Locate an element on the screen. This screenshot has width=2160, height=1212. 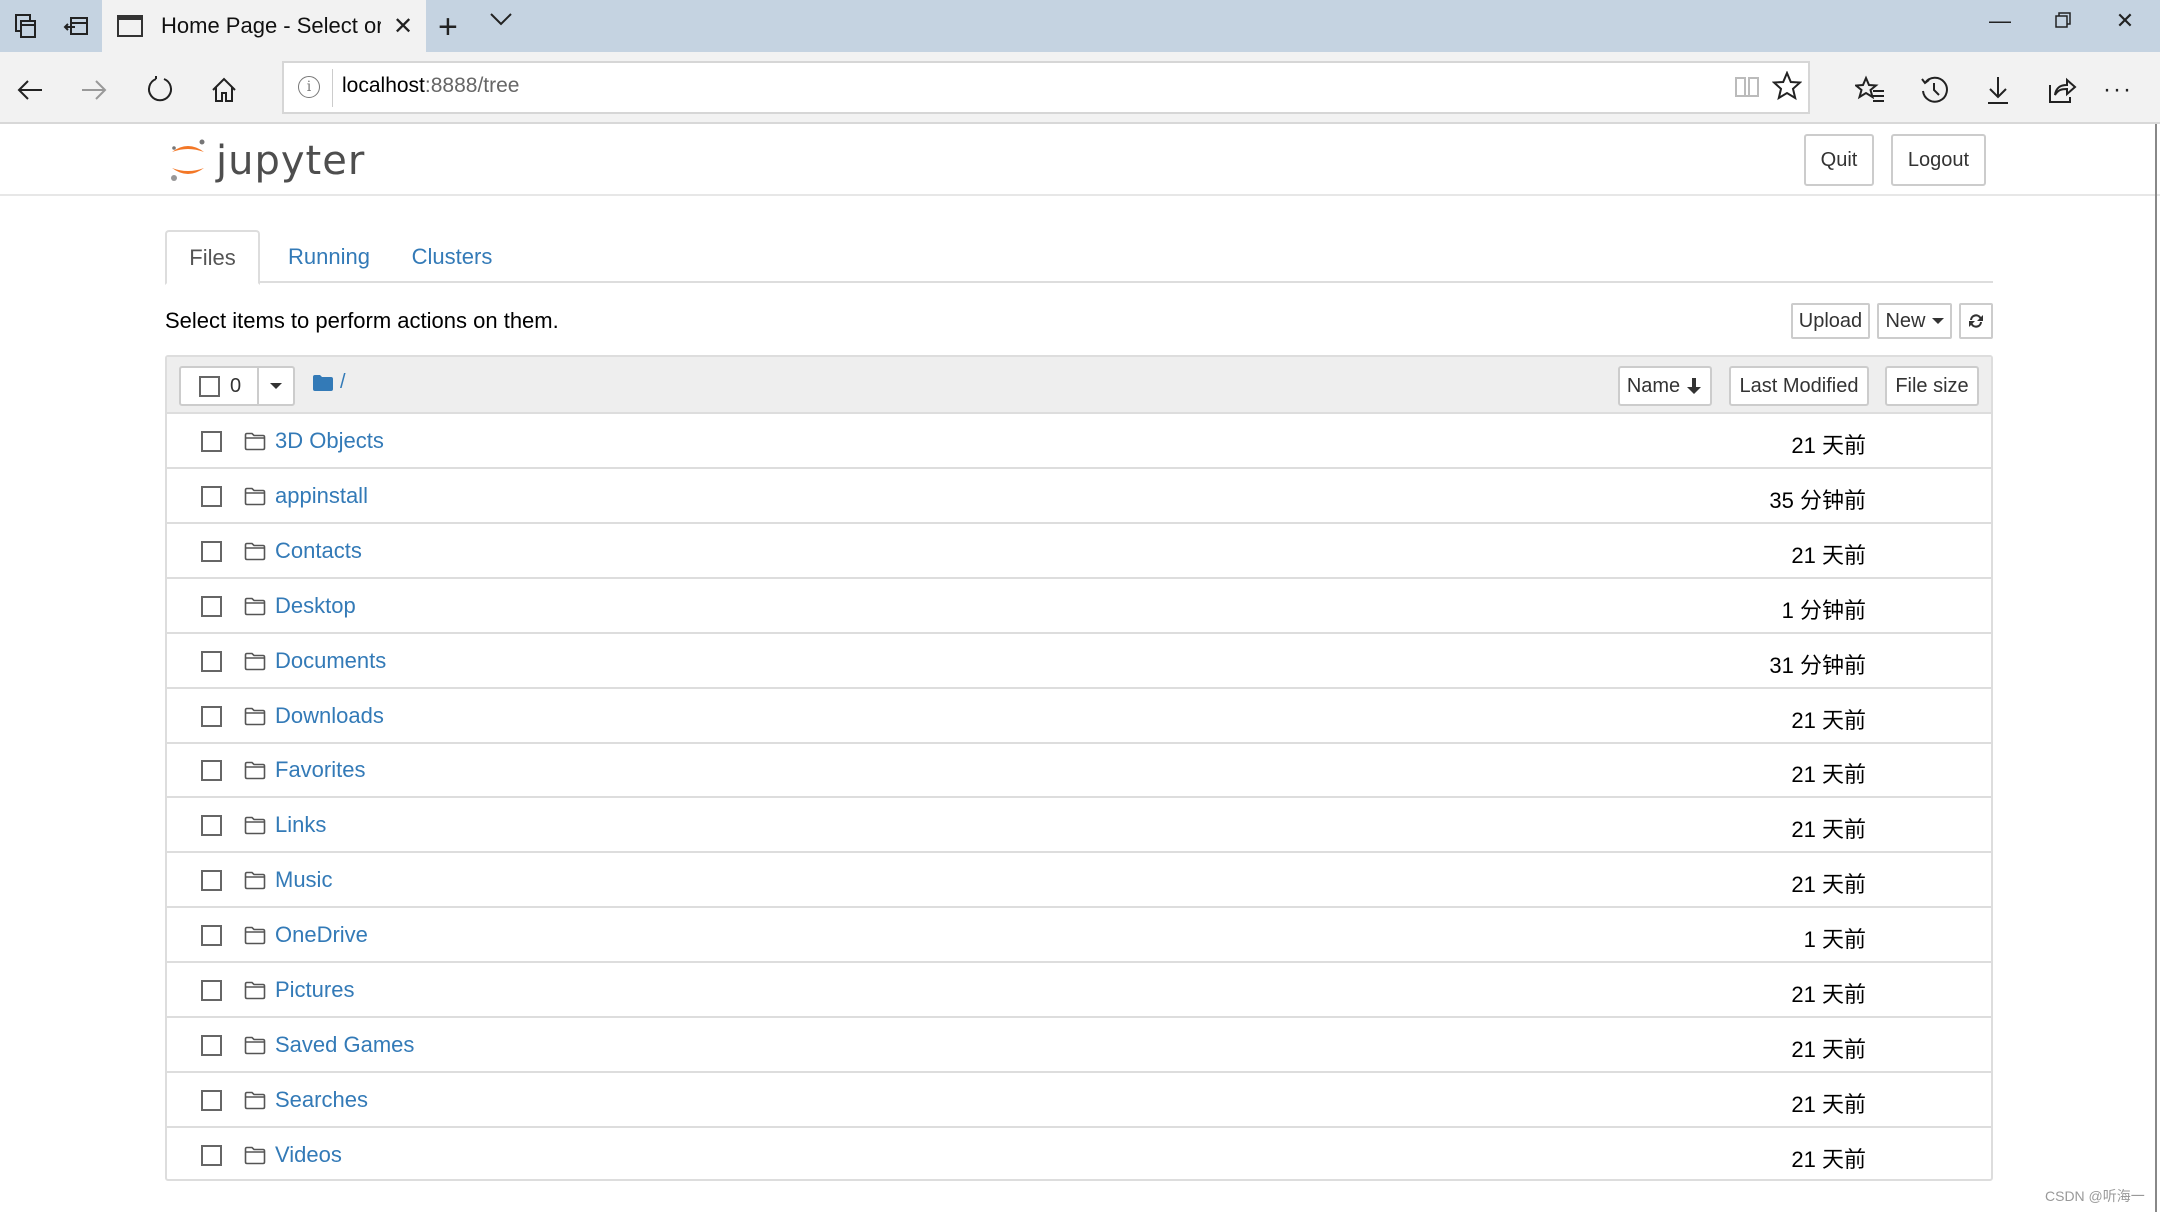
list-item: Contacts 21 天前 is located at coordinates (1079, 551).